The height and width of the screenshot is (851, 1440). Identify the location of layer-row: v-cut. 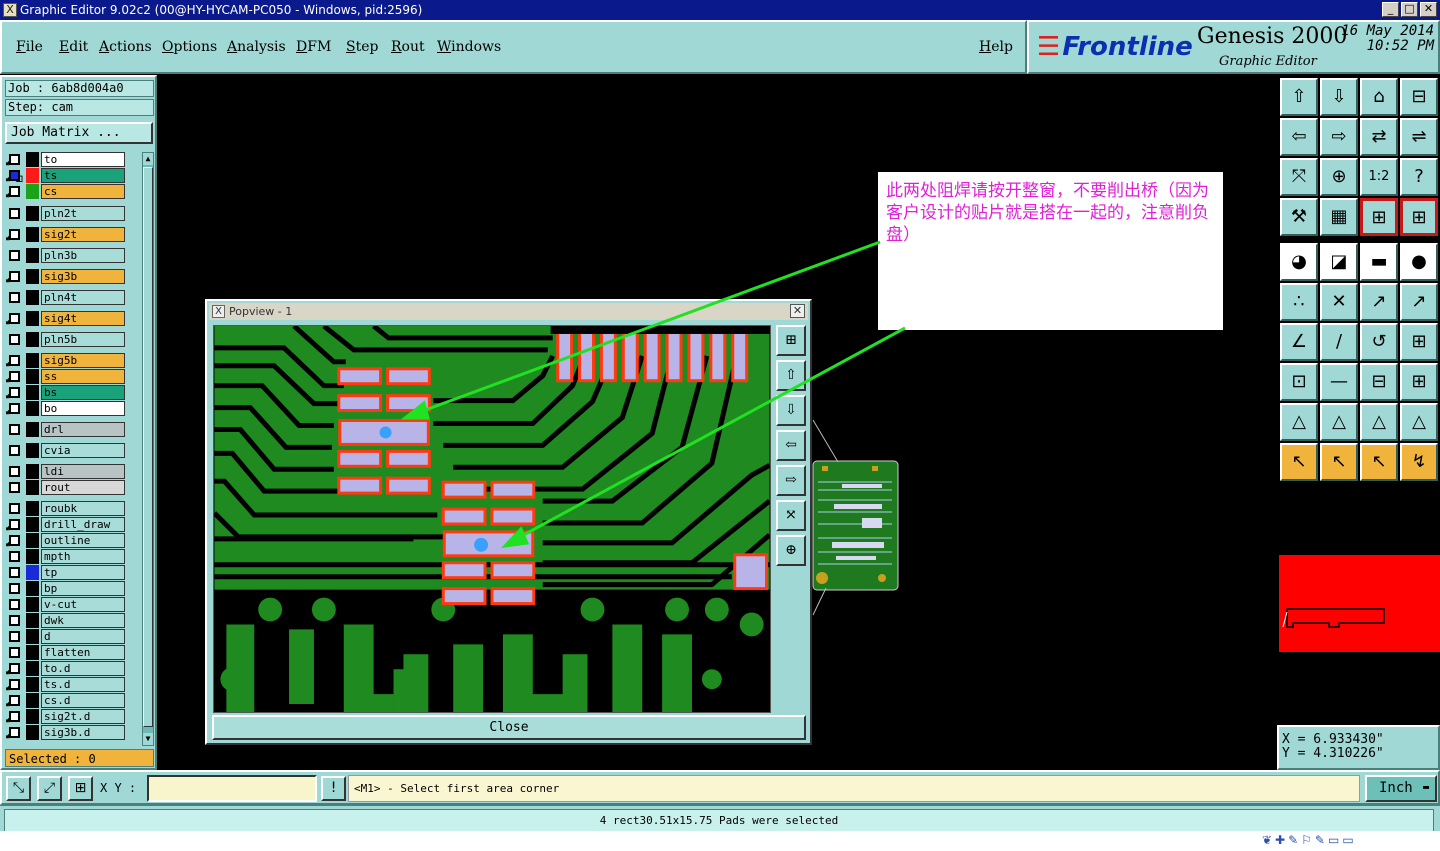
(72, 604).